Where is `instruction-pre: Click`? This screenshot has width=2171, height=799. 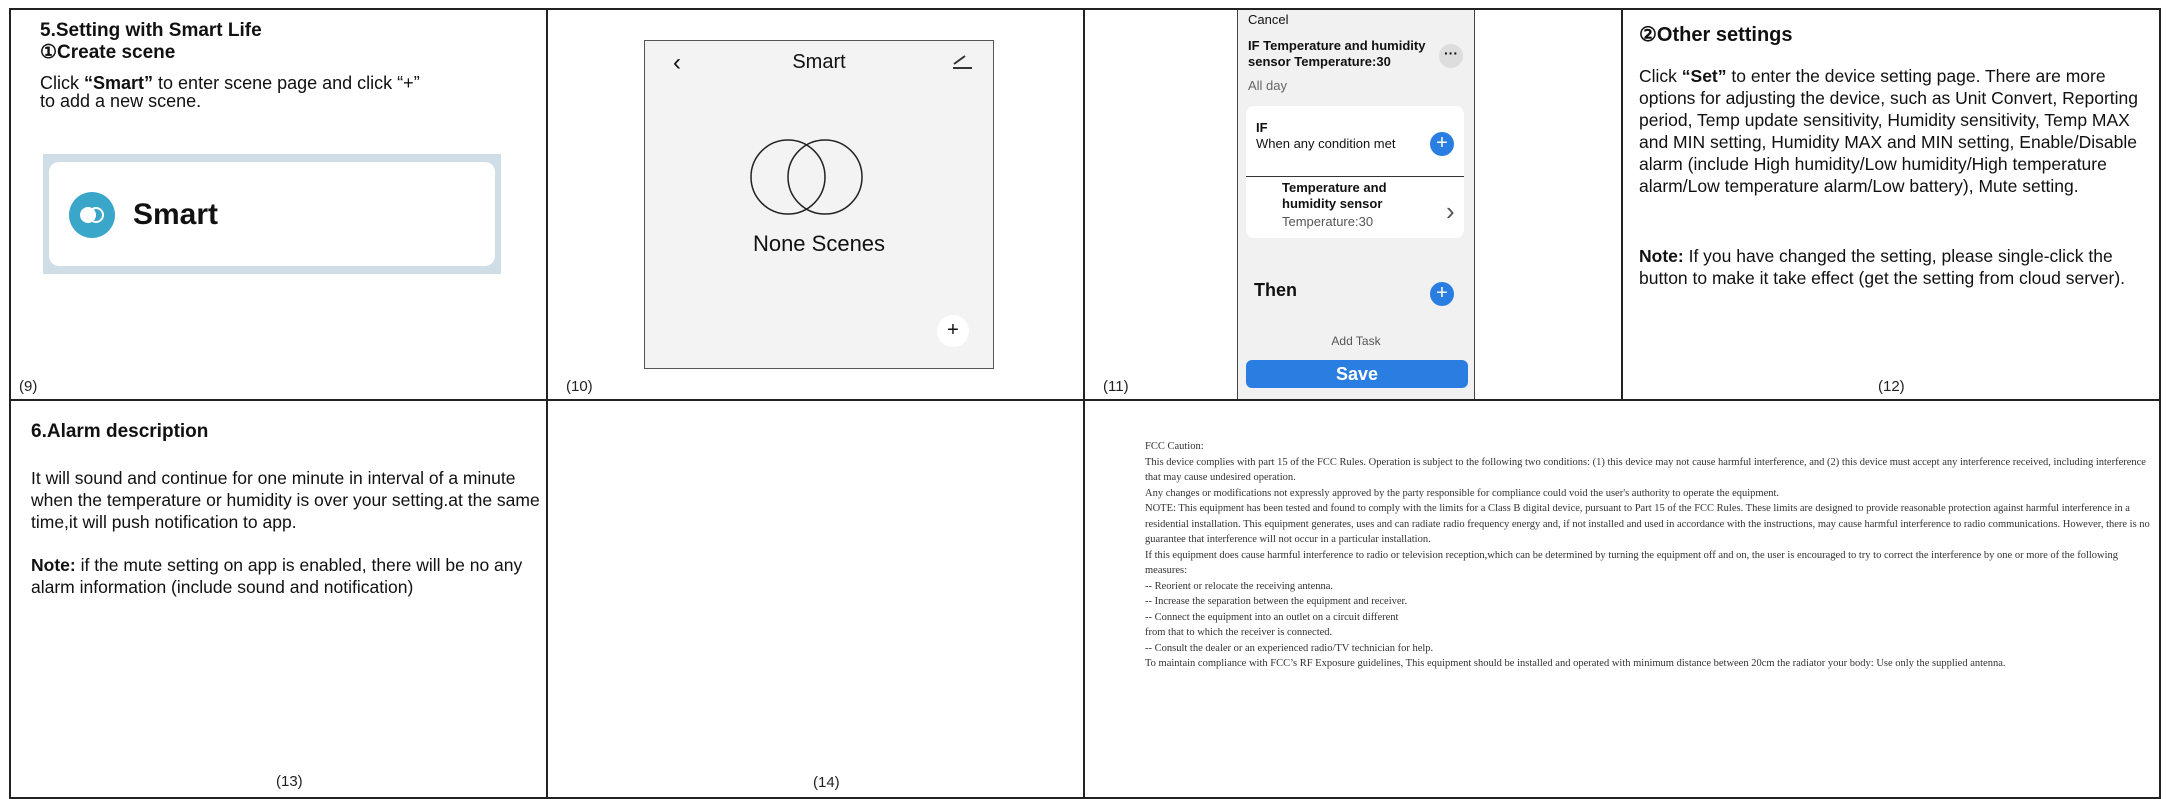
instruction-pre: Click is located at coordinates (62, 83).